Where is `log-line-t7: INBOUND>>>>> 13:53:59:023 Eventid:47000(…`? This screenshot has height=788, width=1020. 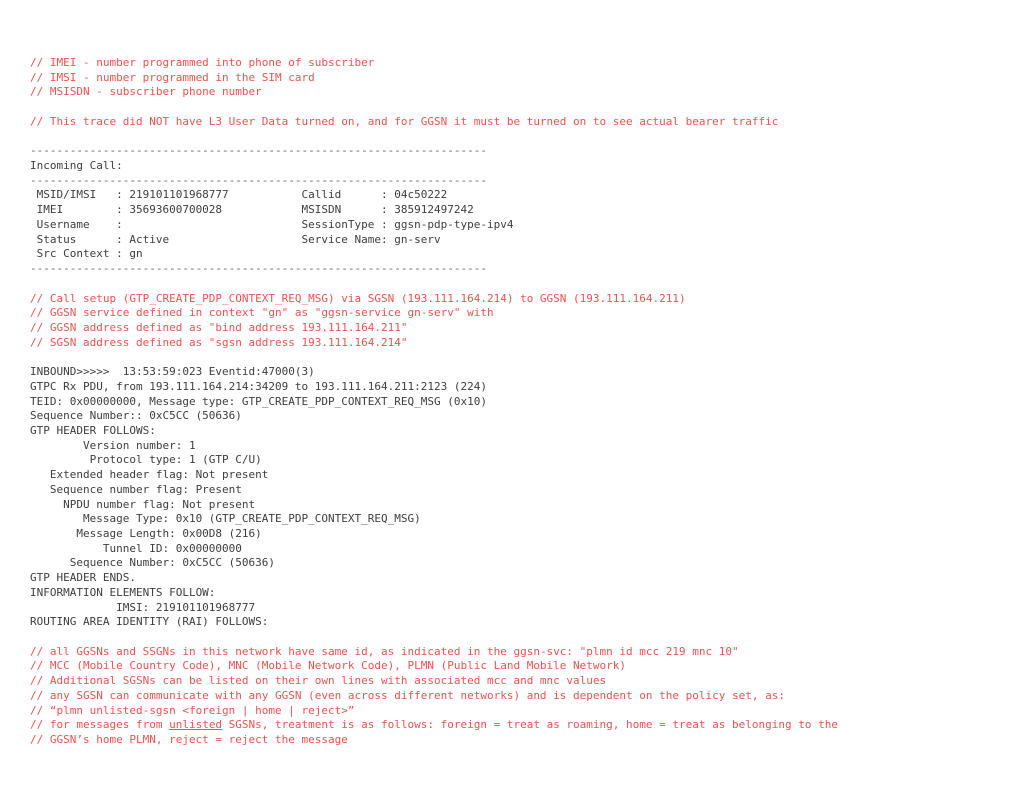
log-line-t7: INBOUND>>>>> 13:53:59:023 Eventid:47000(… is located at coordinates (172, 372).